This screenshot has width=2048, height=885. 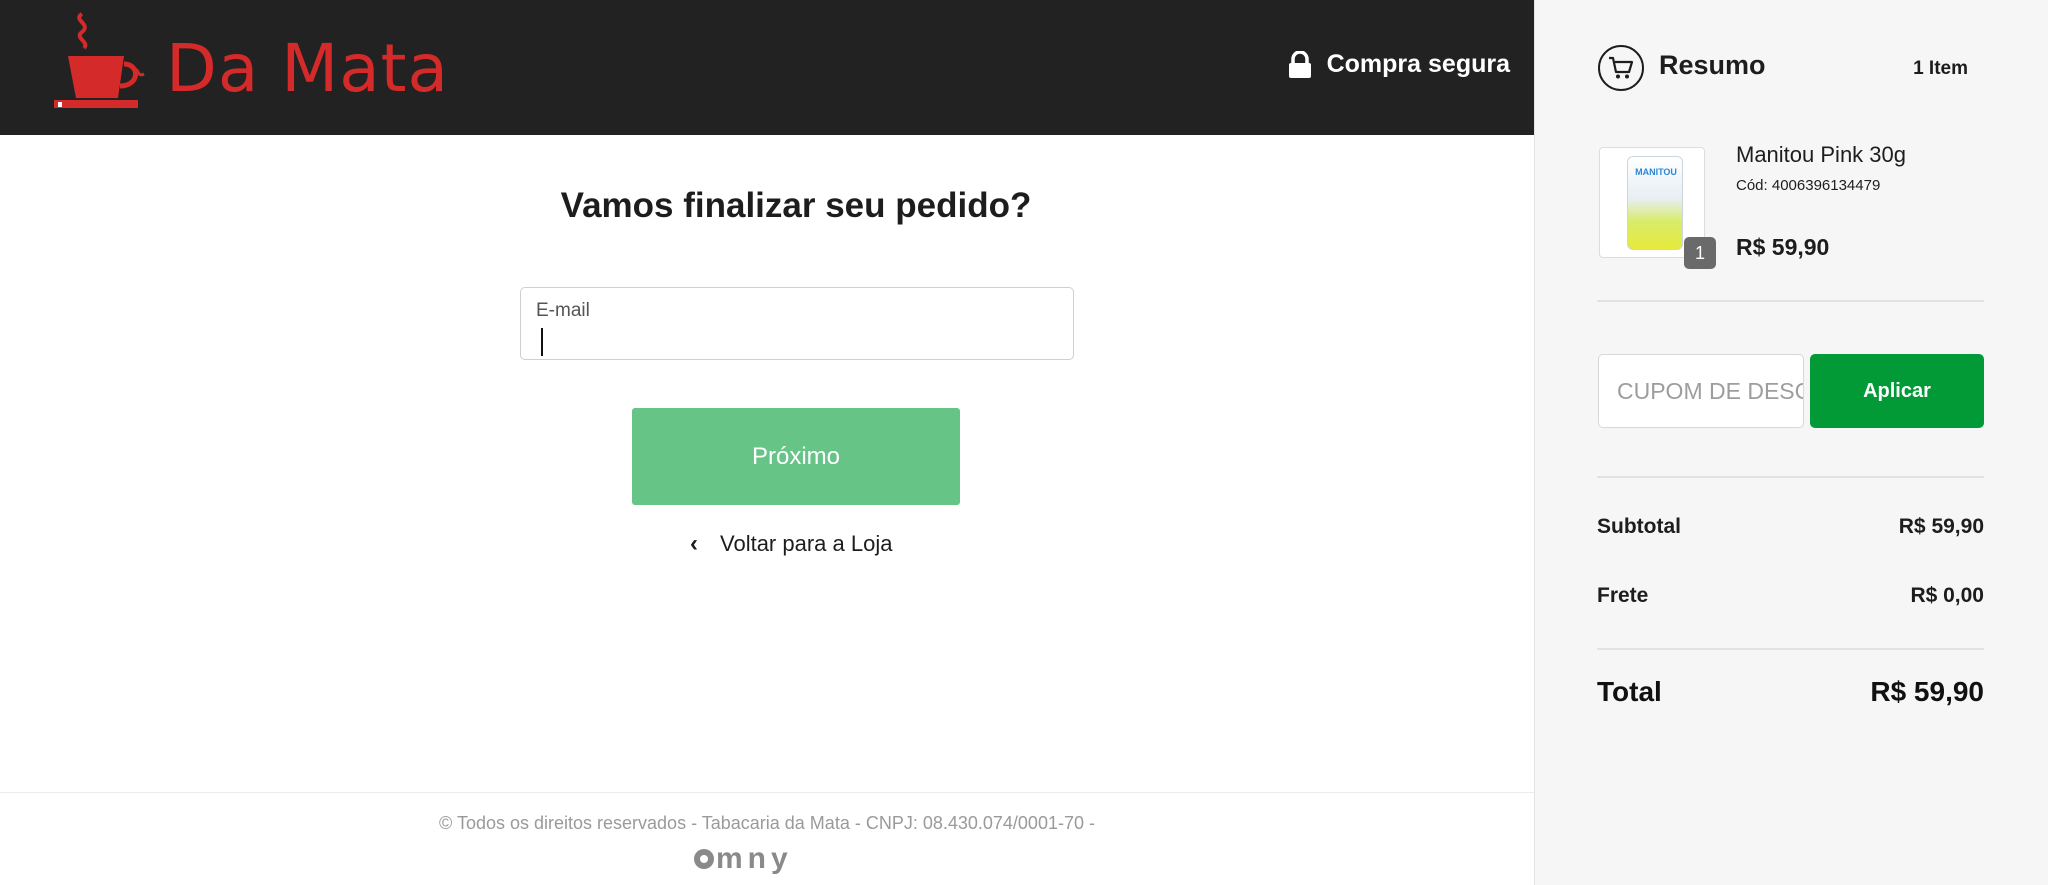 What do you see at coordinates (796, 205) in the screenshot?
I see `page-title: Vamos finalizar seu pedido?` at bounding box center [796, 205].